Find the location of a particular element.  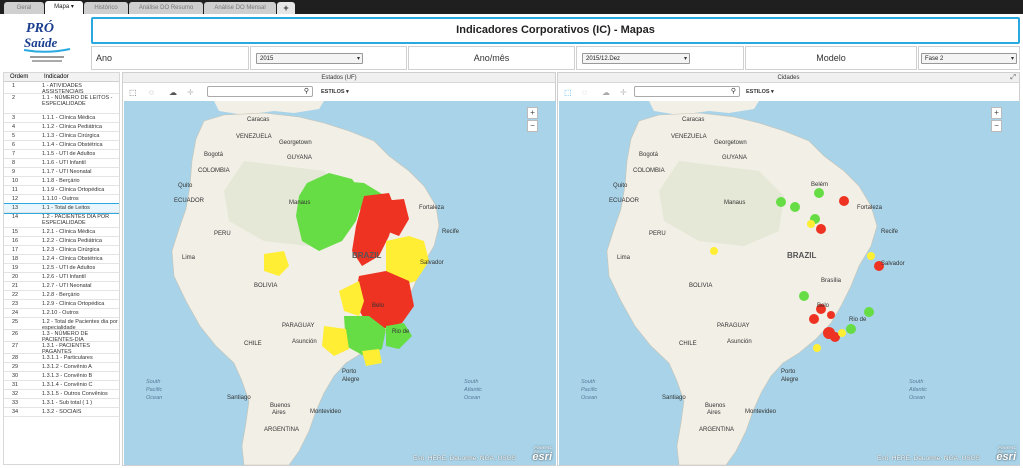

table-row: 12 1.1.10 - Outros is located at coordinates (61, 199).